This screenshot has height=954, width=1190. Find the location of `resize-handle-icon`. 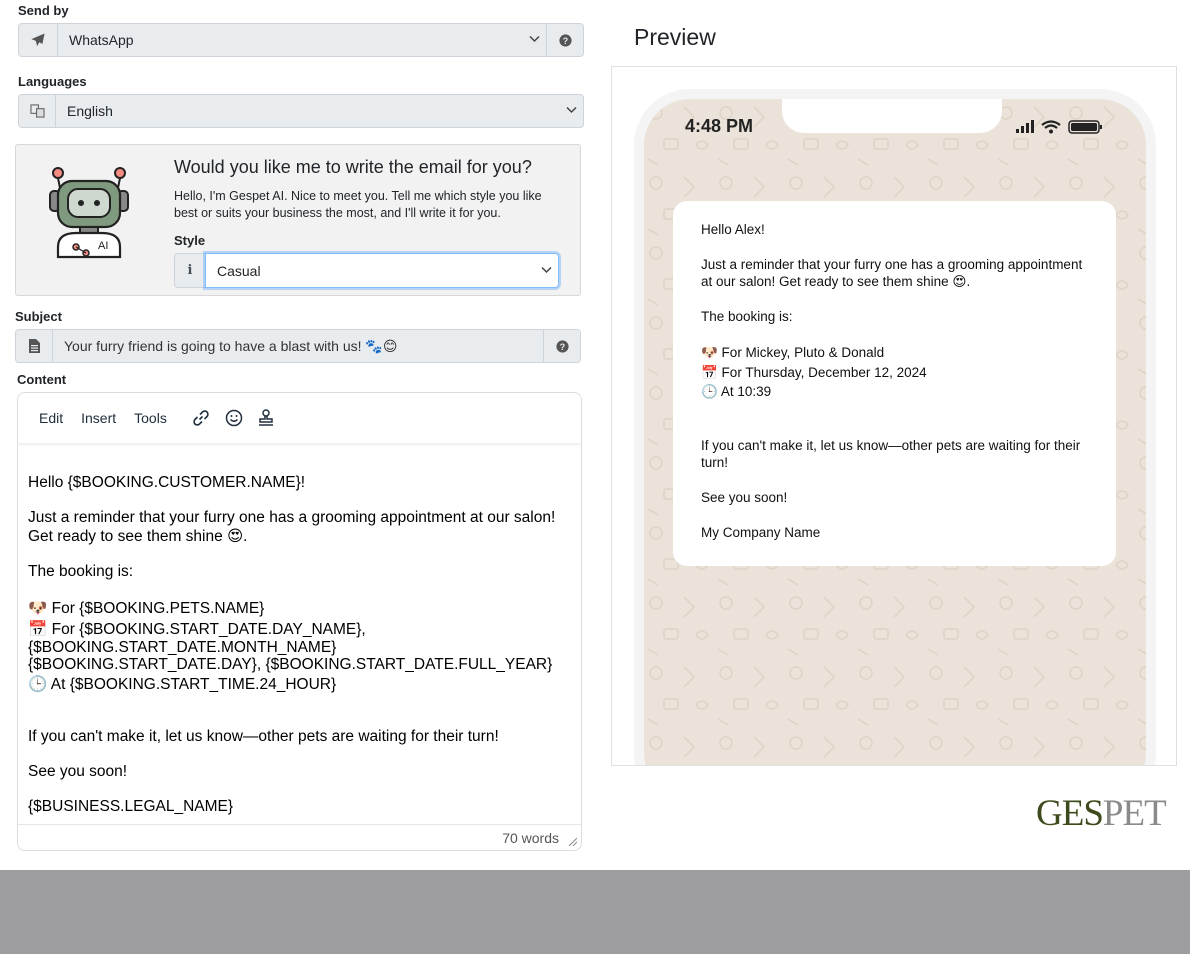

resize-handle-icon is located at coordinates (572, 841).